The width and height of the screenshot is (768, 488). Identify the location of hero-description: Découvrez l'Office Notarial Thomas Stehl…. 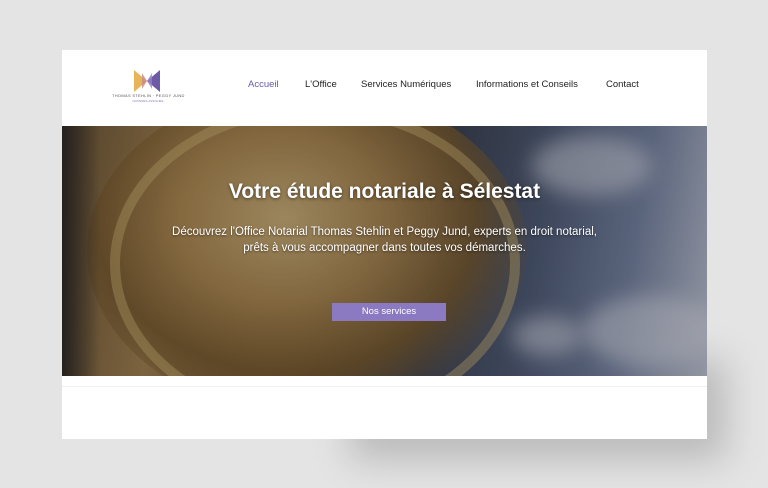
(384, 240).